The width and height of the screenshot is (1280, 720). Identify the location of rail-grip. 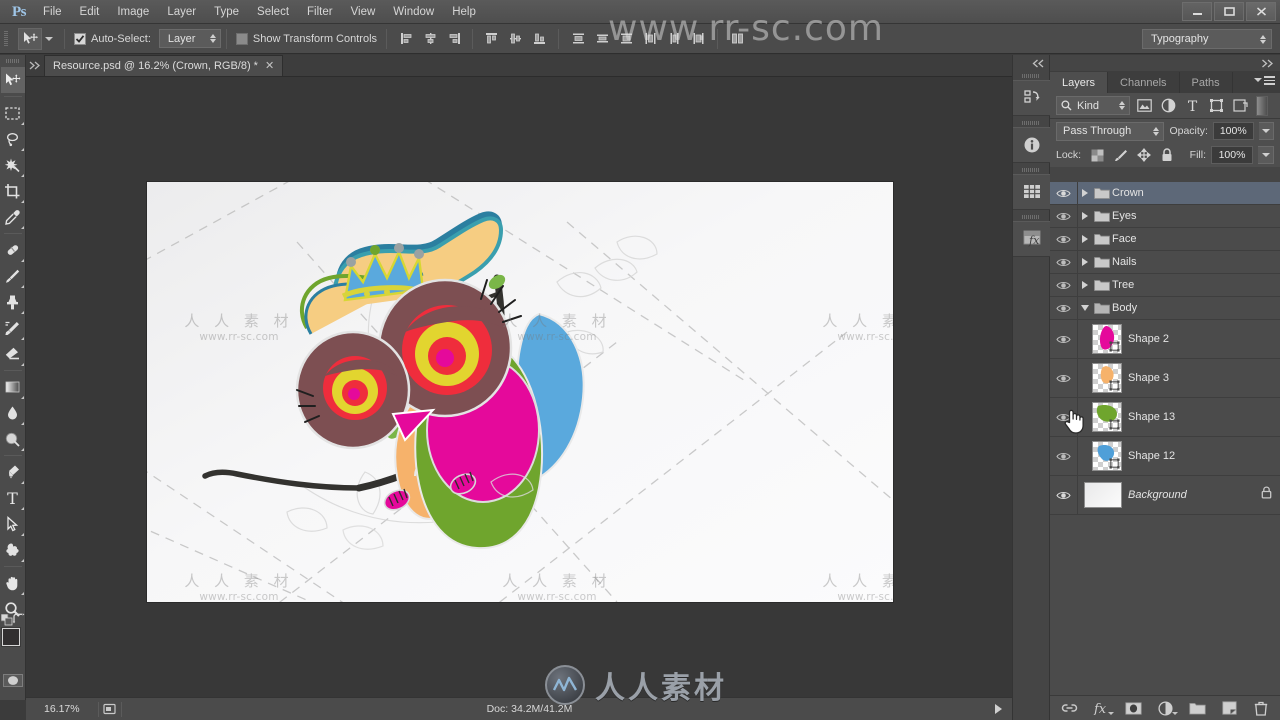
(1031, 122).